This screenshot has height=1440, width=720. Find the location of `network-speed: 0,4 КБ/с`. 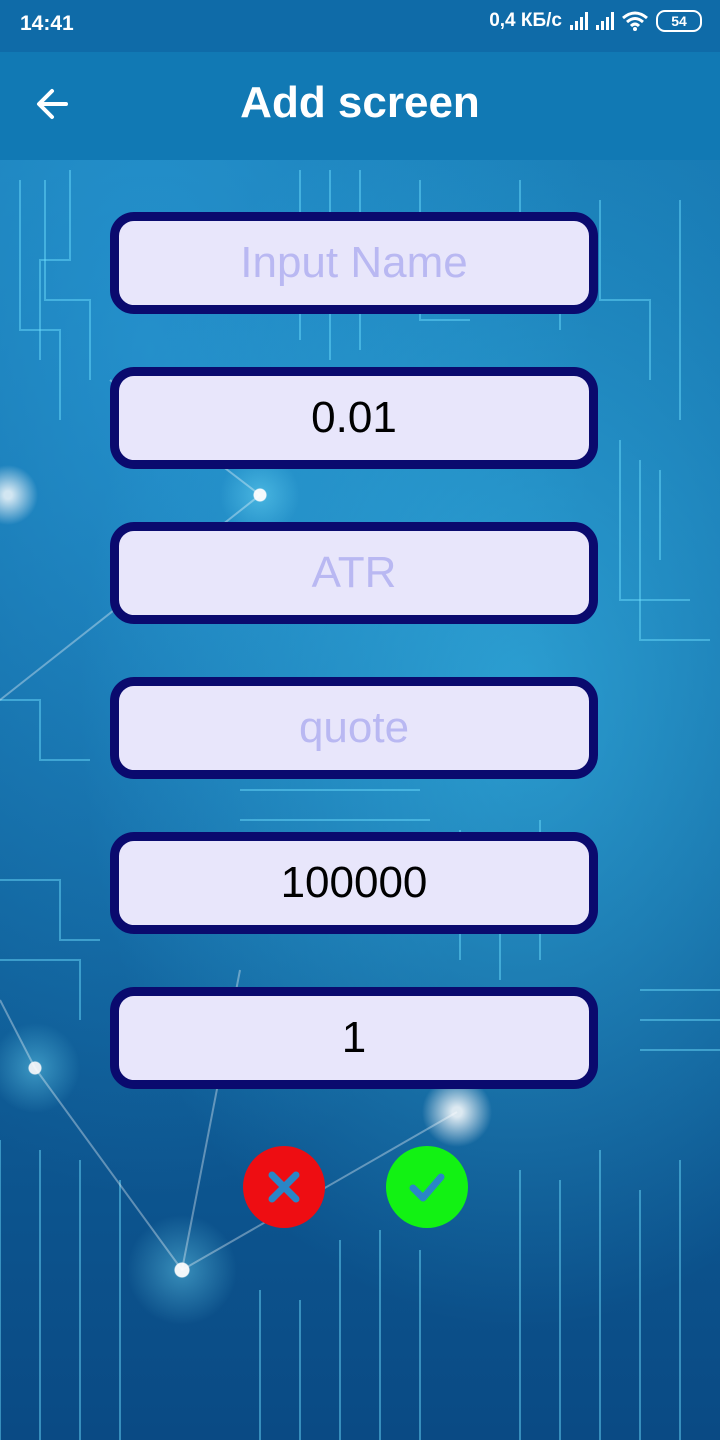

network-speed: 0,4 КБ/с is located at coordinates (525, 20).